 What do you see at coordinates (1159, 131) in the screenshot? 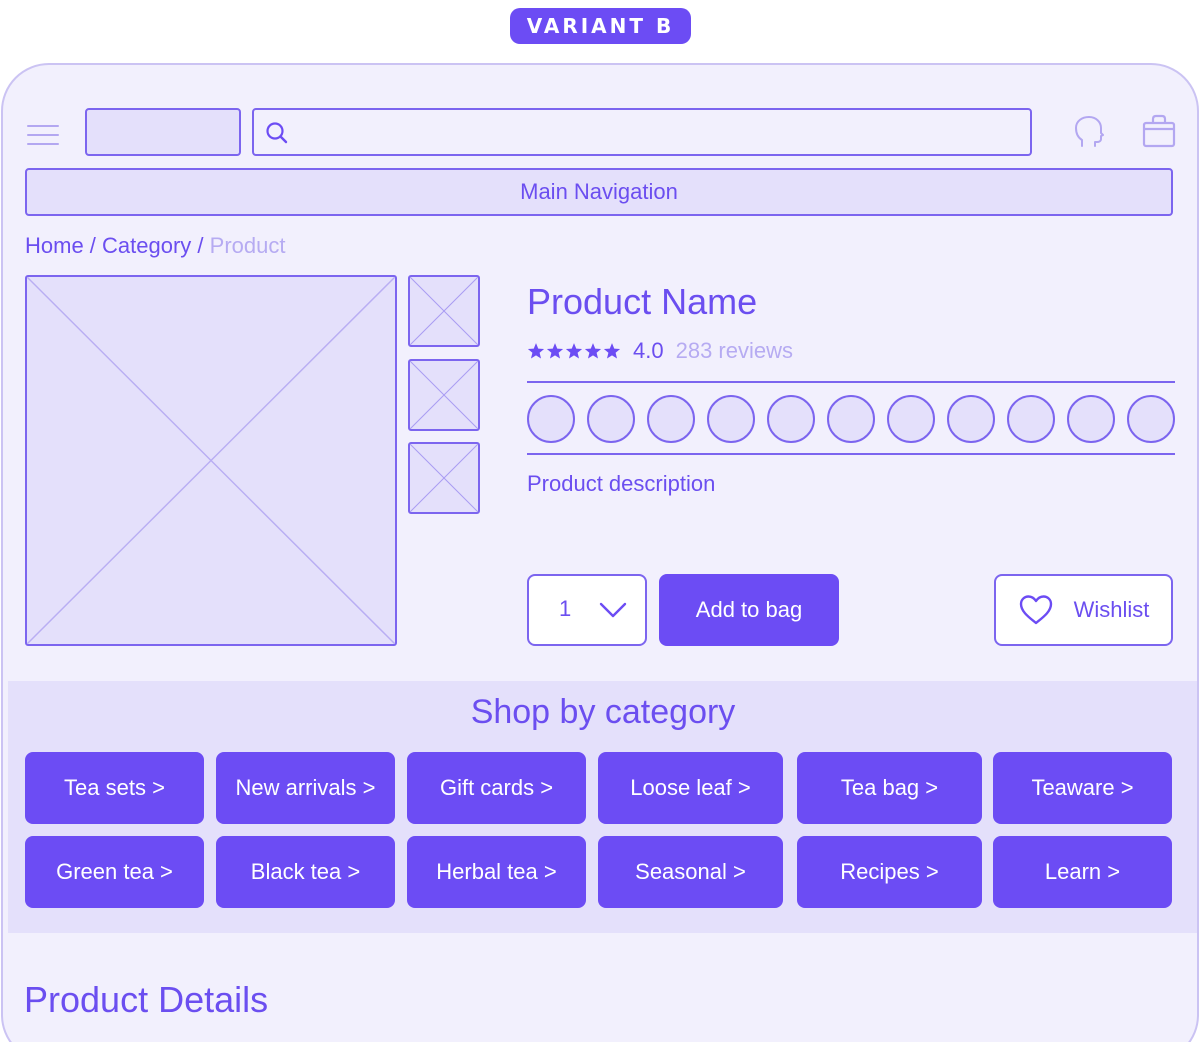
I see `bag-icon` at bounding box center [1159, 131].